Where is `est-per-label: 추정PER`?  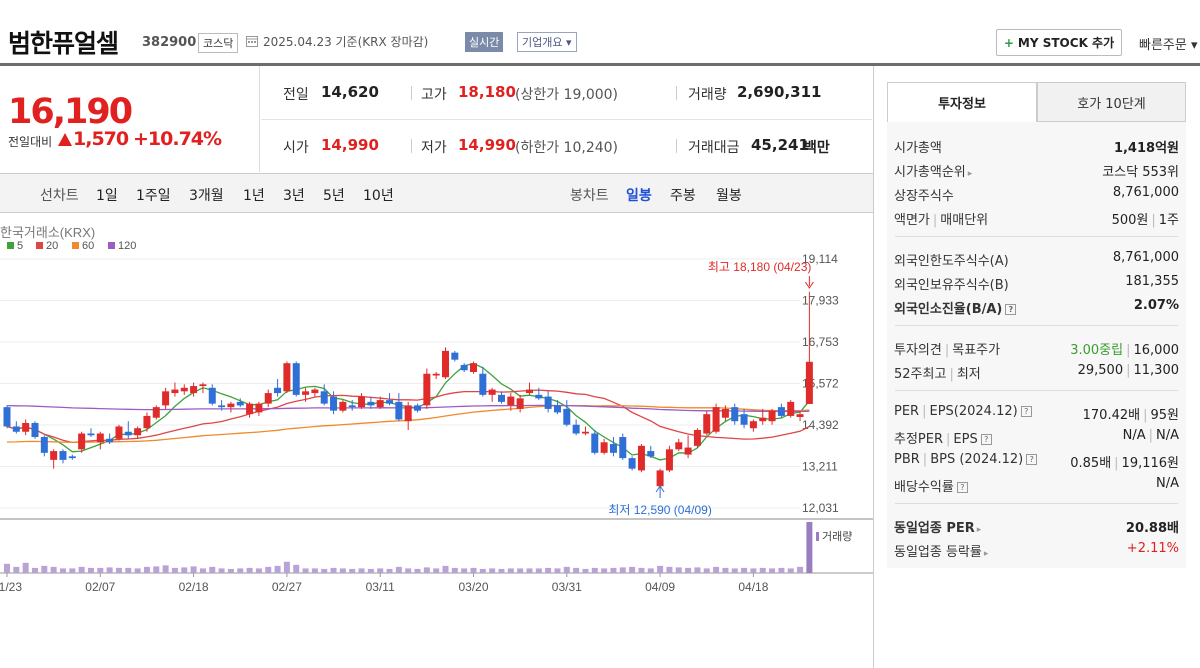 est-per-label: 추정PER is located at coordinates (919, 439).